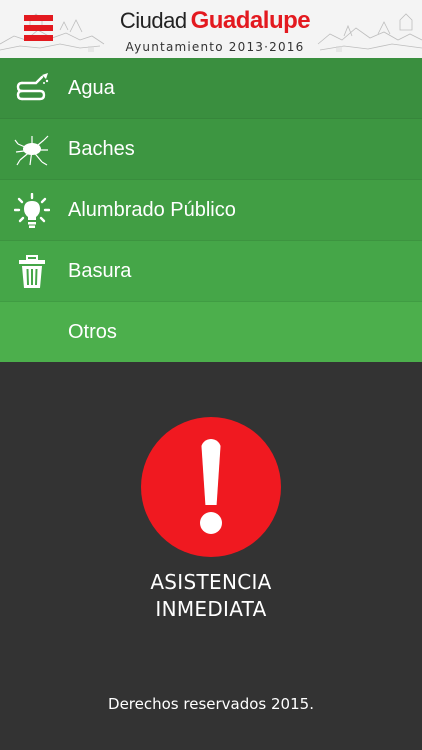 This screenshot has height=750, width=422. I want to click on menu-item-label: Otros, so click(92, 332).